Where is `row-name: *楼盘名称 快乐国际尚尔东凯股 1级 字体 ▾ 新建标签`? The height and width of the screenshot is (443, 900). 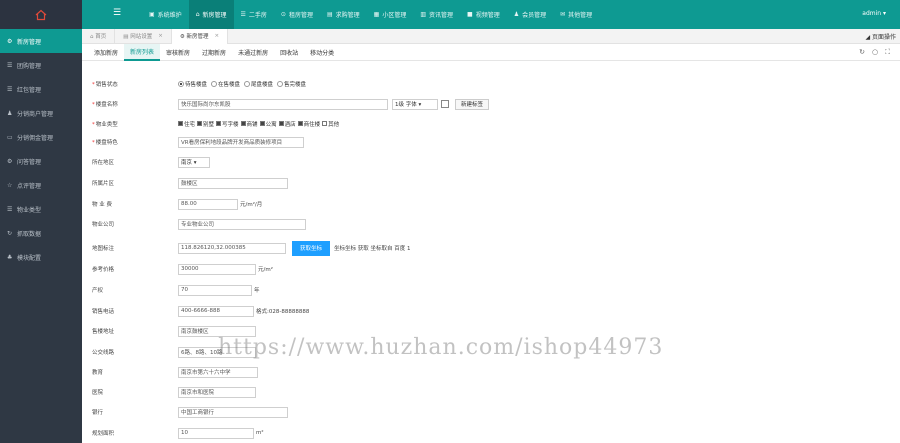 row-name: *楼盘名称 快乐国际尚尔东凯股 1级 字体 ▾ 新建标签 is located at coordinates (291, 104).